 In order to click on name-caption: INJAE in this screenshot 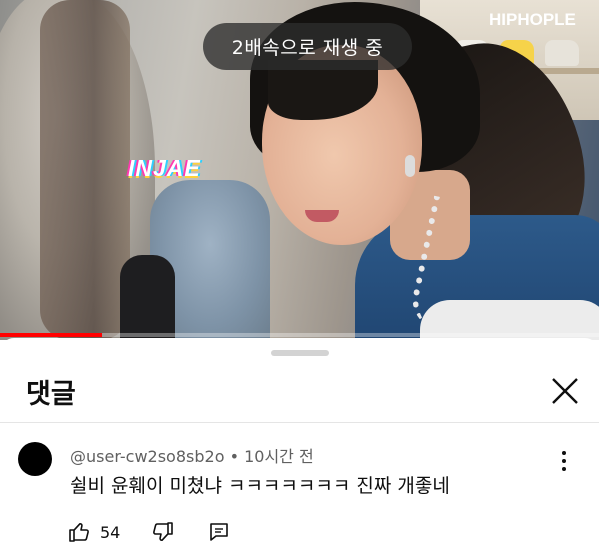, I will do `click(164, 168)`.